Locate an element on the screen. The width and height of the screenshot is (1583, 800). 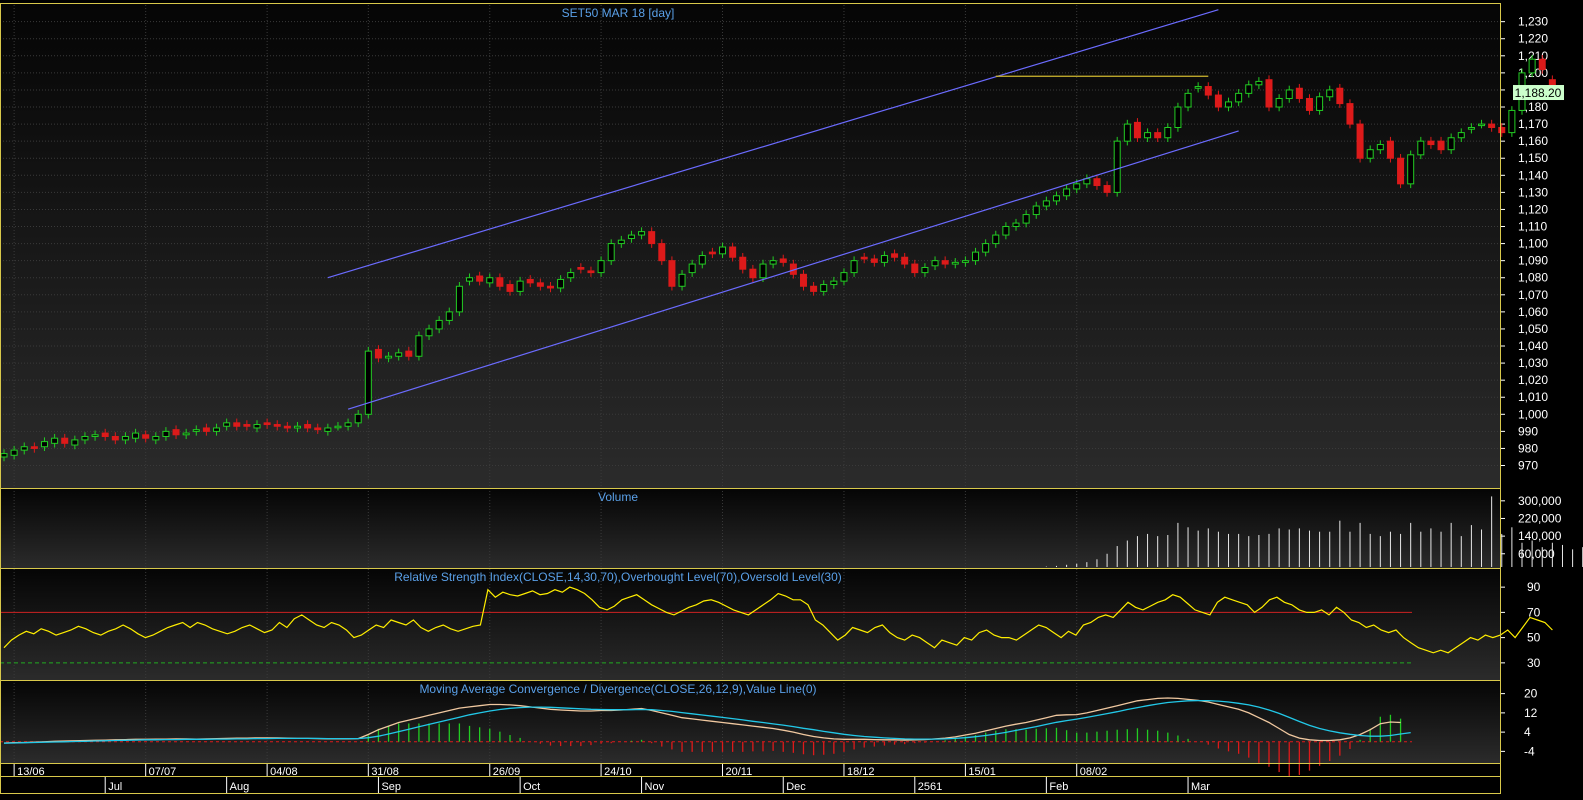
price-tick-label: 1,020 is located at coordinates (1533, 380).